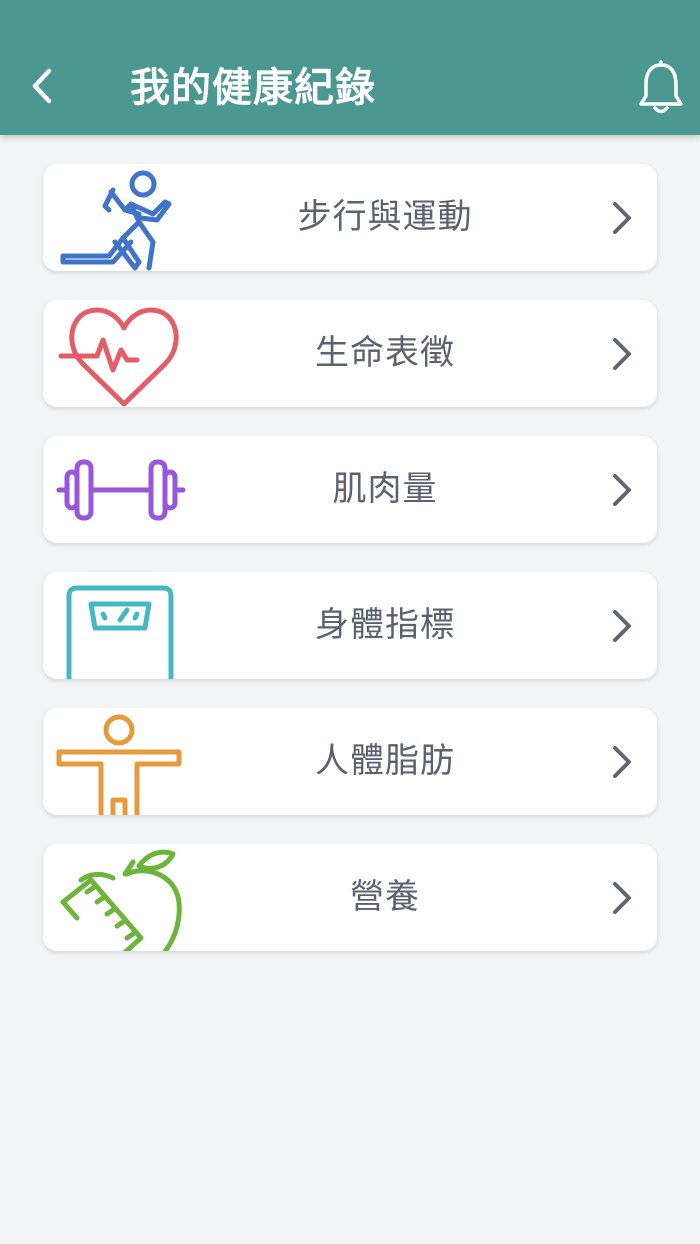 This screenshot has width=700, height=1244. Describe the element at coordinates (385, 625) in the screenshot. I see `category-label: 身體指標` at that location.